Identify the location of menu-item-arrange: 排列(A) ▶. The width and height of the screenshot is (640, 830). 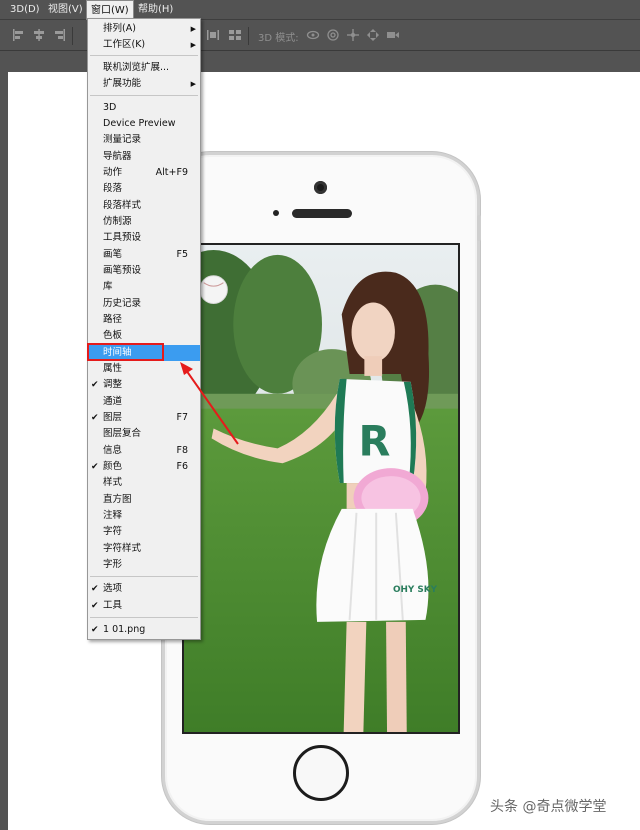
(144, 29).